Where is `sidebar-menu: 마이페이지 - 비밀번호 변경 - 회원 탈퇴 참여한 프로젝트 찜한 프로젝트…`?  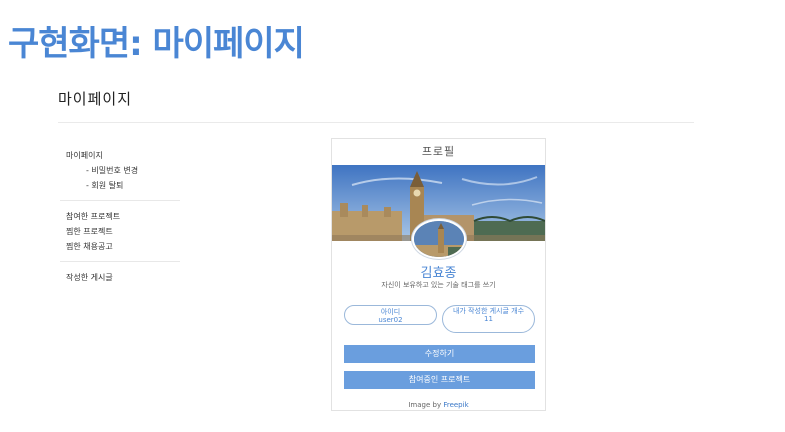 sidebar-menu: 마이페이지 - 비밀번호 변경 - 회원 탈퇴 참여한 프로젝트 찜한 프로젝트… is located at coordinates (120, 216).